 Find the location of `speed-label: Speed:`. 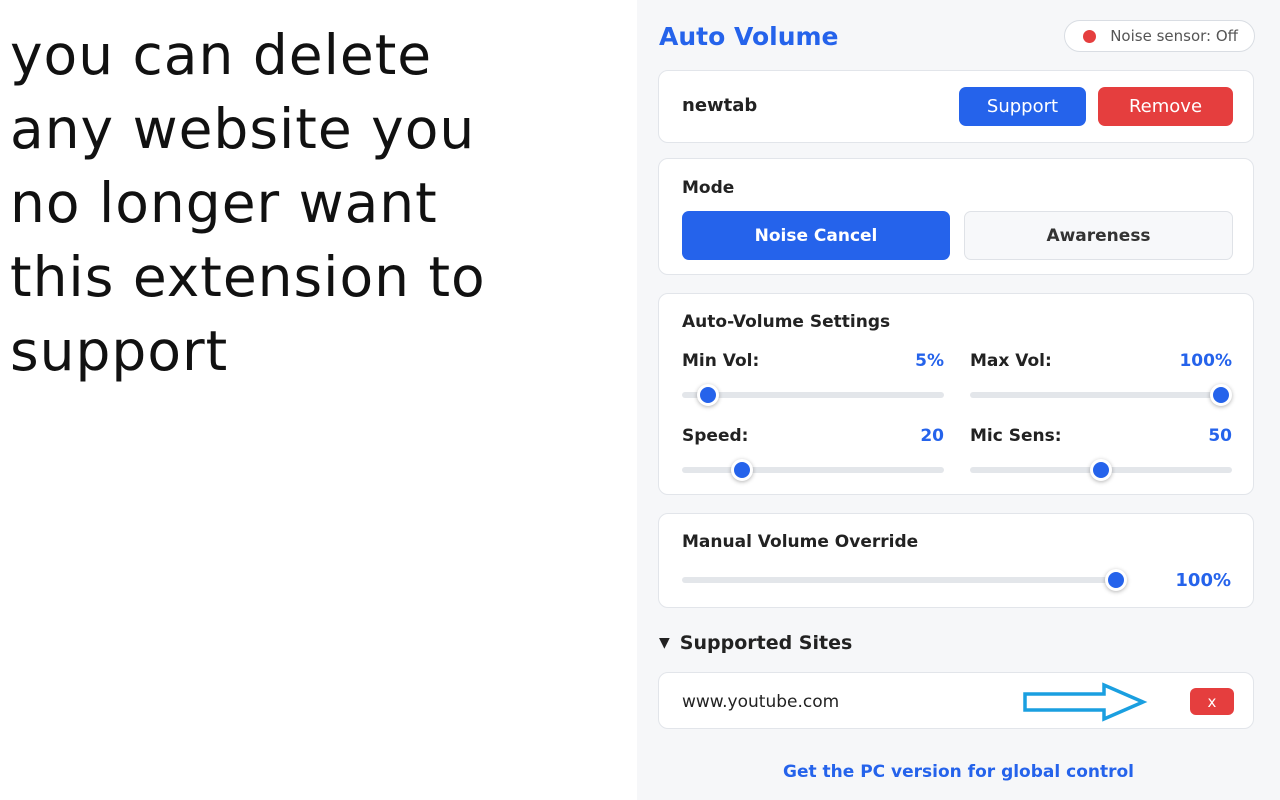

speed-label: Speed: is located at coordinates (715, 436).